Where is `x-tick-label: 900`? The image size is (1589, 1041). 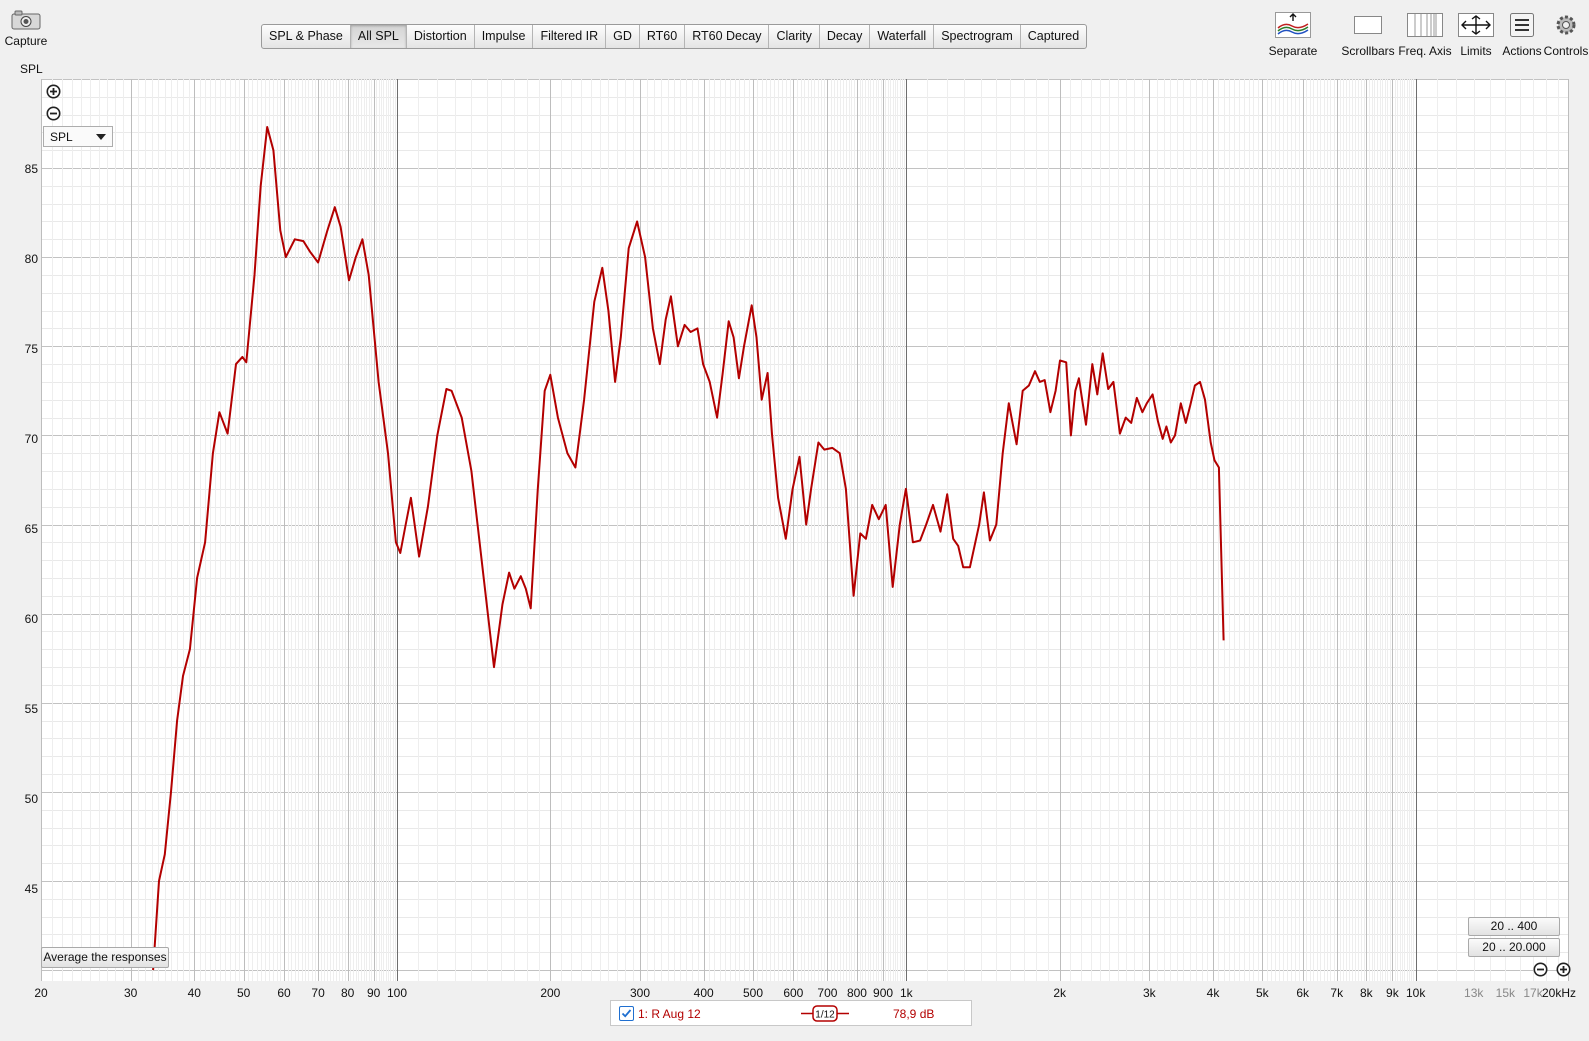
x-tick-label: 900 is located at coordinates (883, 993).